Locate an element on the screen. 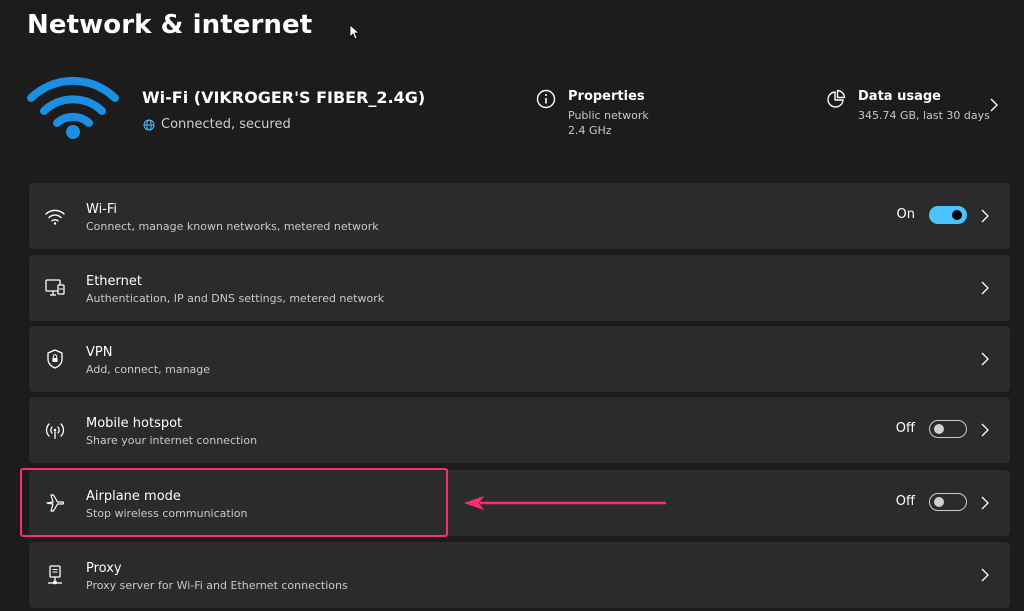 The width and height of the screenshot is (1024, 611). data-usage-value: 345.74 GB, last 30 days is located at coordinates (924, 115).